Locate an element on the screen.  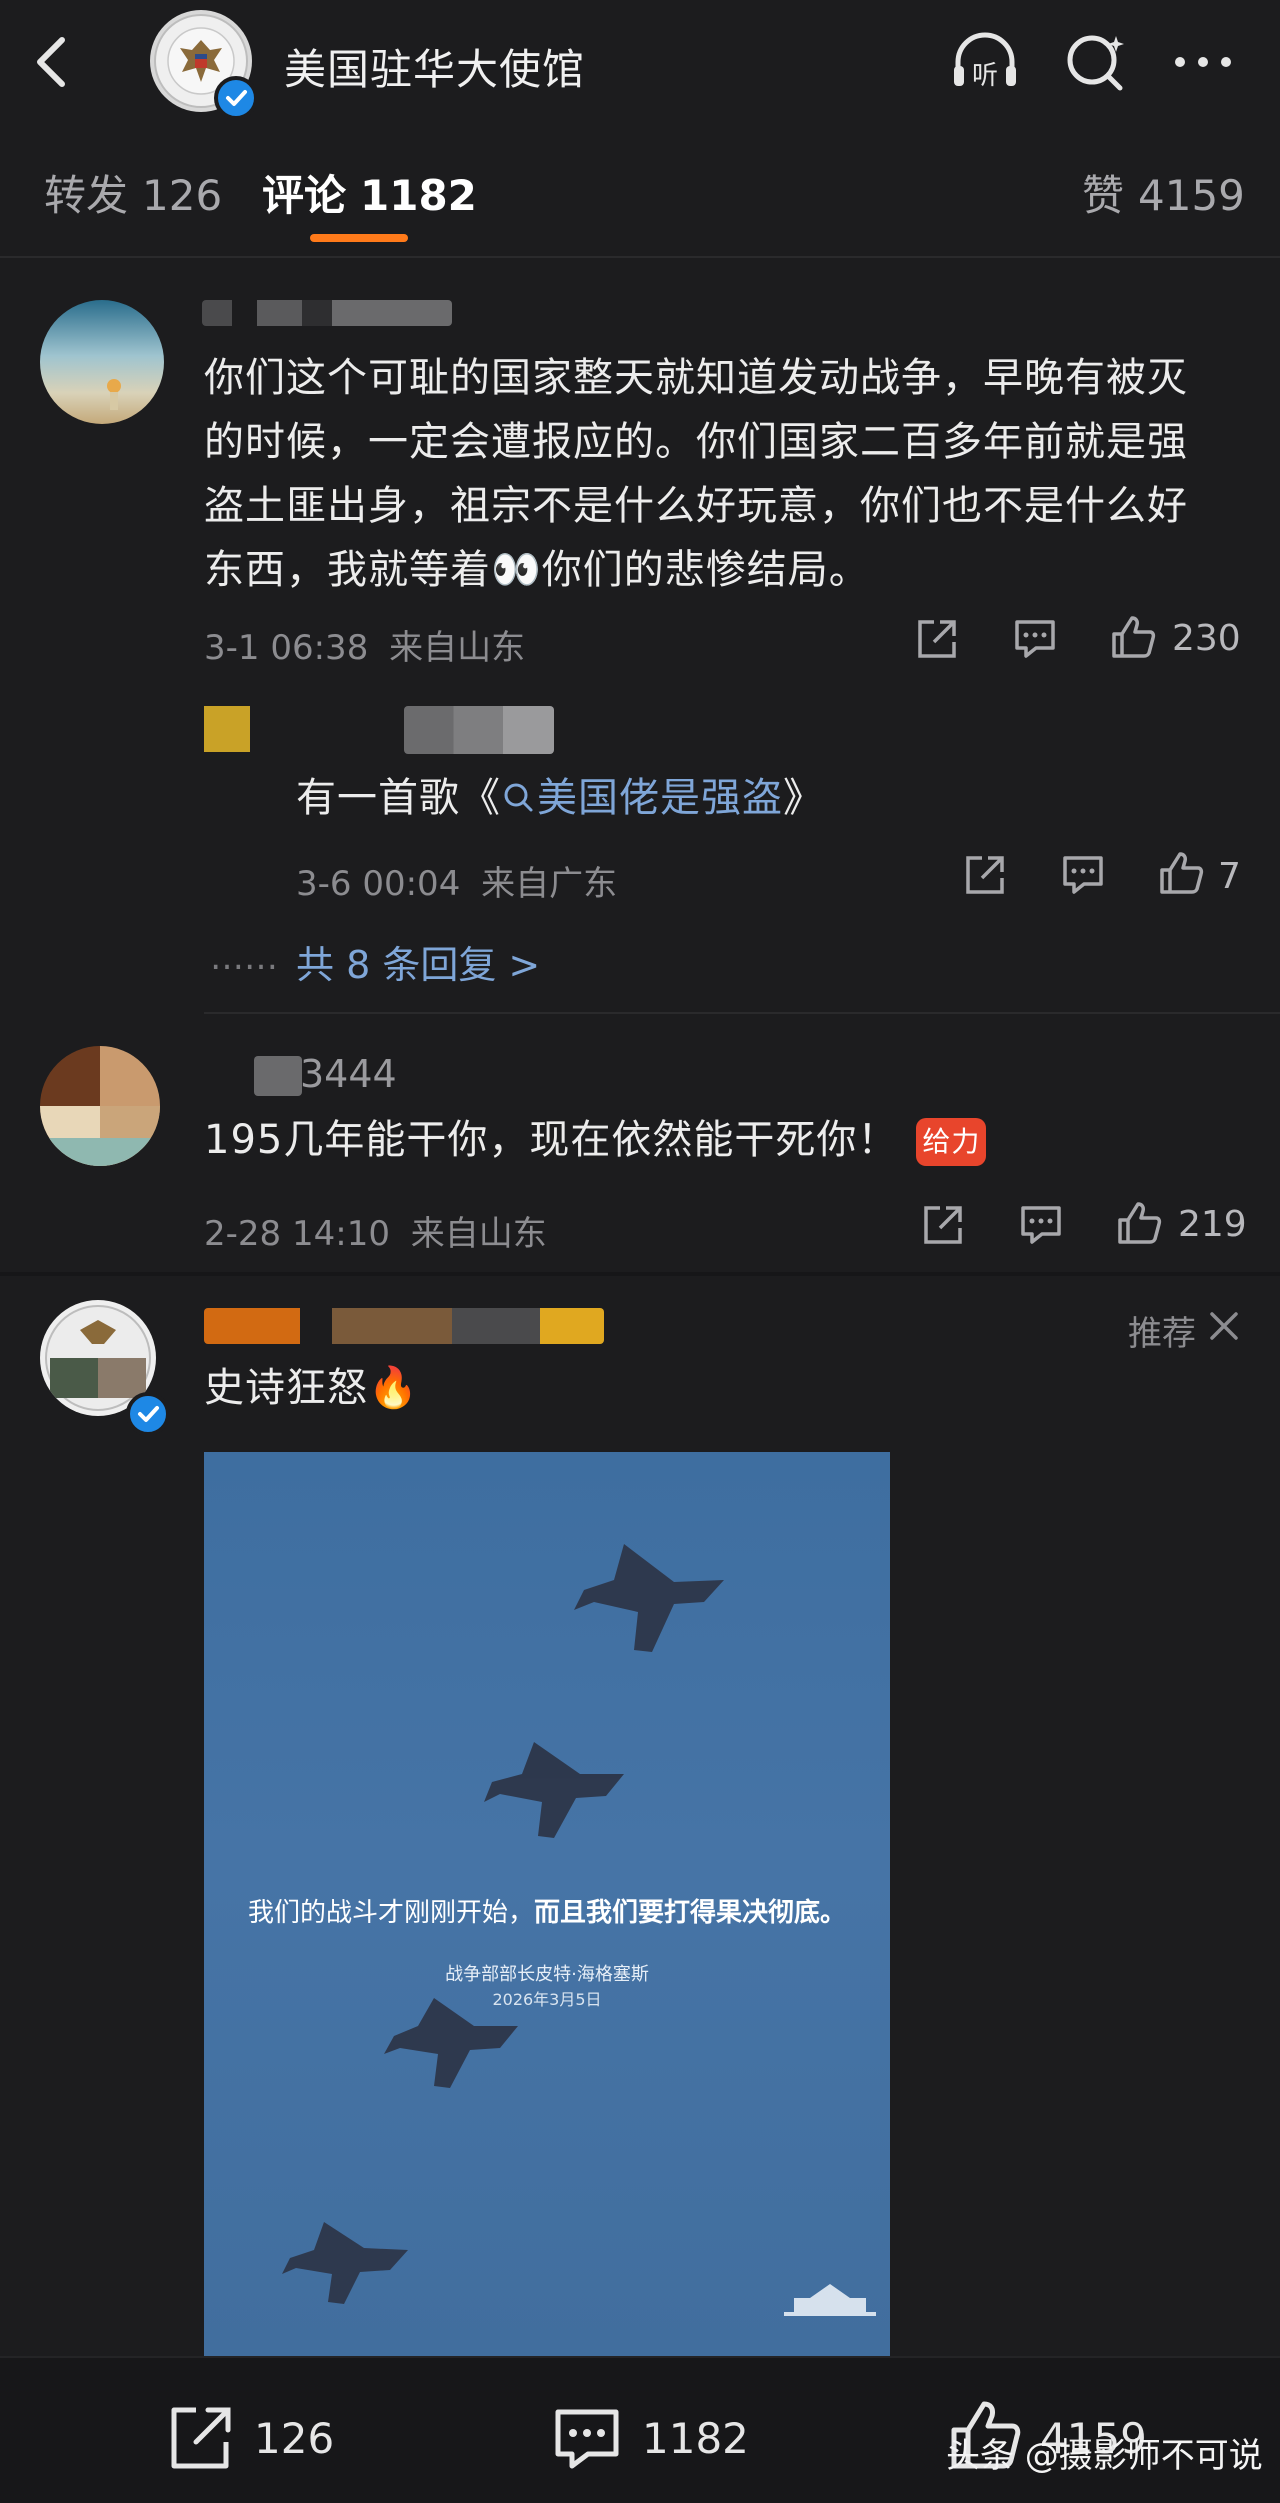
reply-avatar is located at coordinates (227, 729).